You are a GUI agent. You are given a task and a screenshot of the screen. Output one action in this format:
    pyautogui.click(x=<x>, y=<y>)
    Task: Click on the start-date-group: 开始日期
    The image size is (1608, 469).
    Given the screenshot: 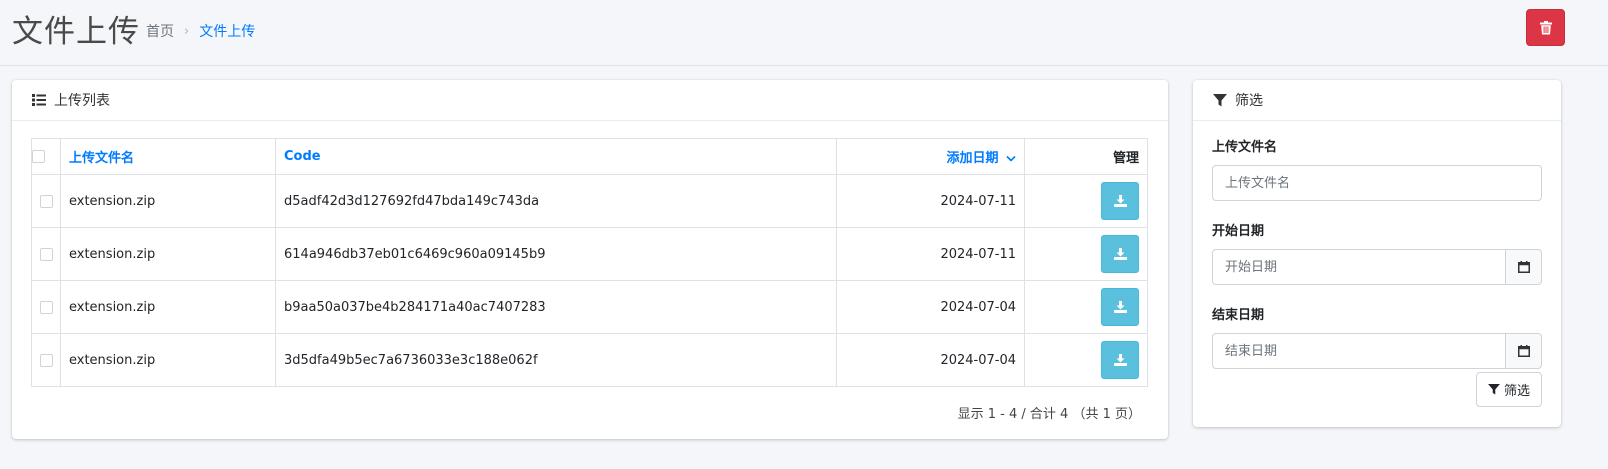 What is the action you would take?
    pyautogui.click(x=1377, y=252)
    